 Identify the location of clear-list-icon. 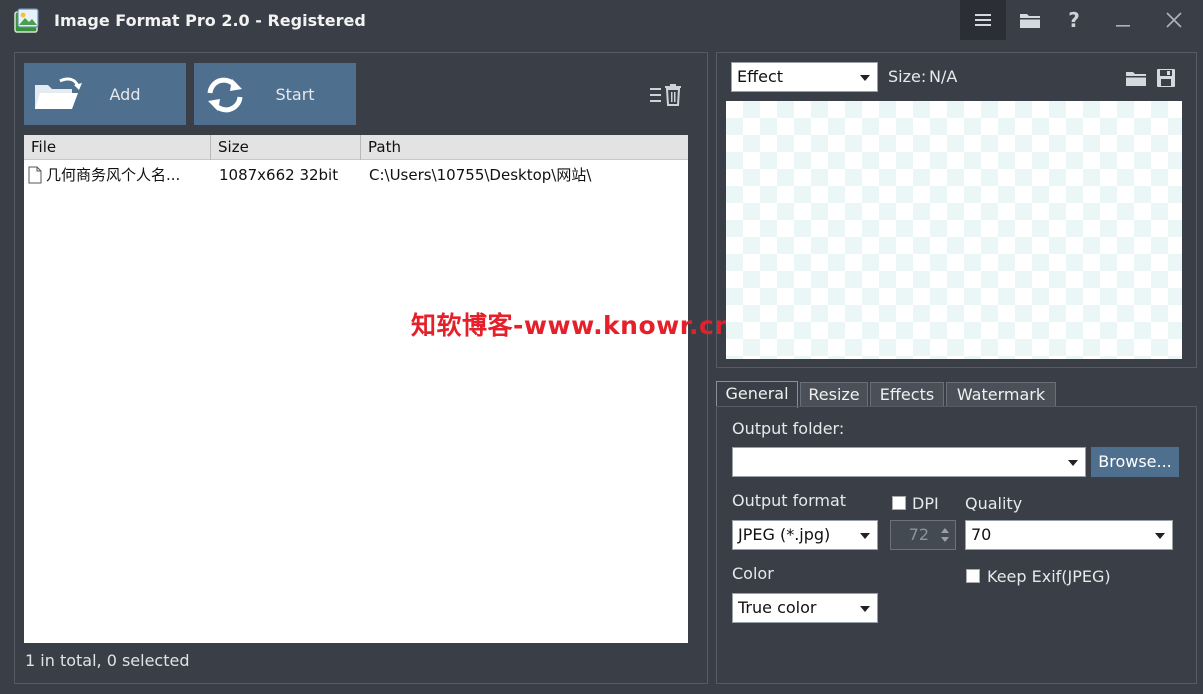
(667, 96).